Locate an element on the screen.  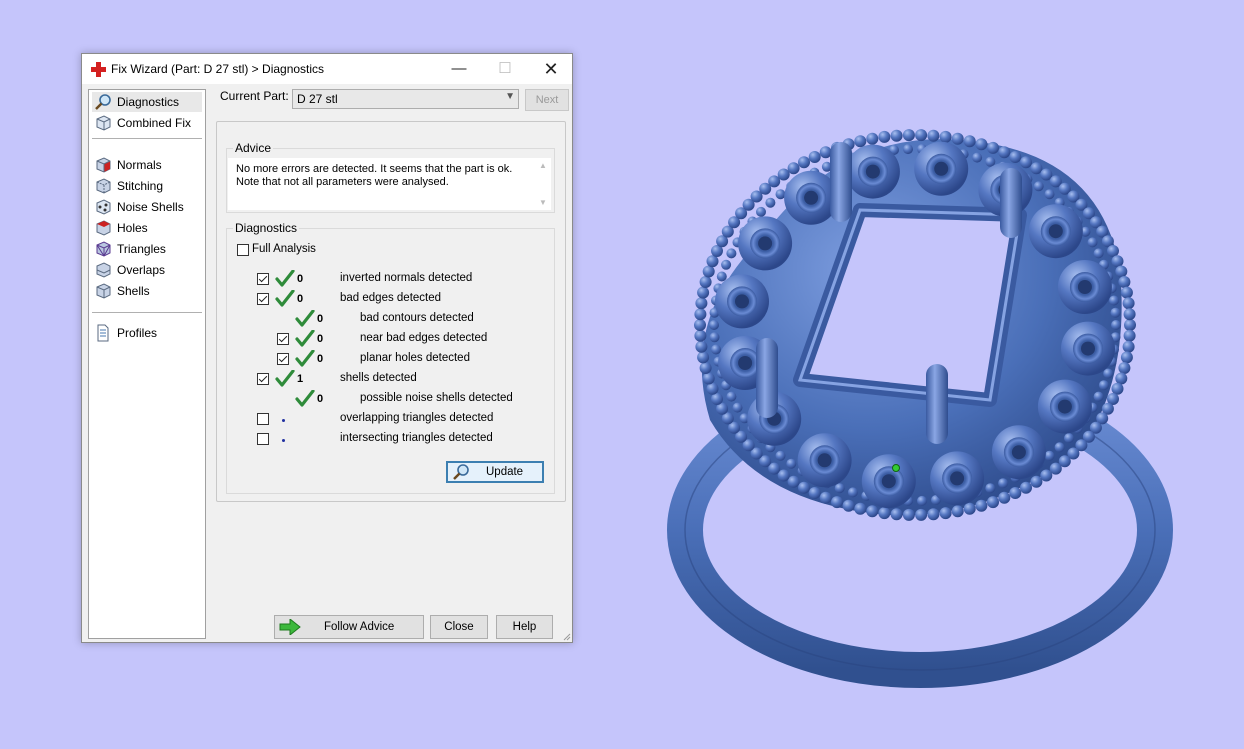
next-button: Next is located at coordinates (547, 100).